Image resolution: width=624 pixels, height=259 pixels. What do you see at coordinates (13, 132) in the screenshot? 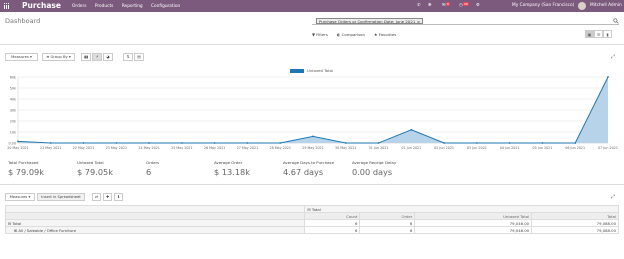
I see `y-tick-label: 10k` at bounding box center [13, 132].